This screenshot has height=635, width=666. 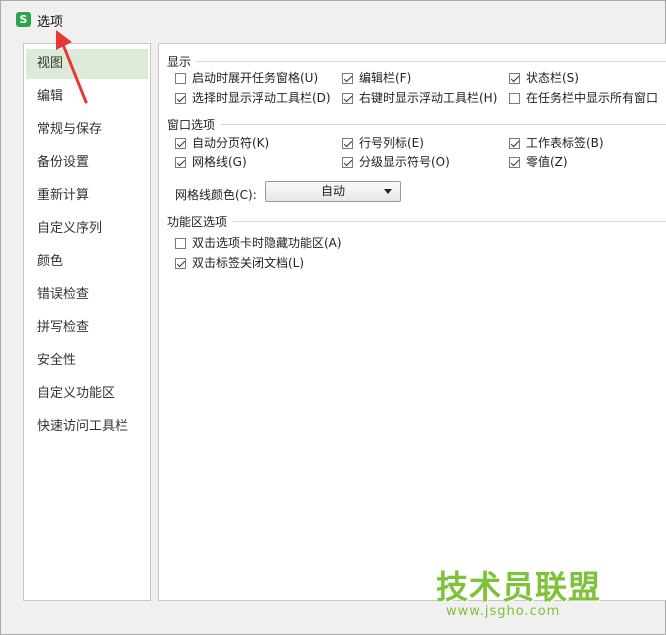 I want to click on sidebar-item-colors: 颜色, so click(x=87, y=262).